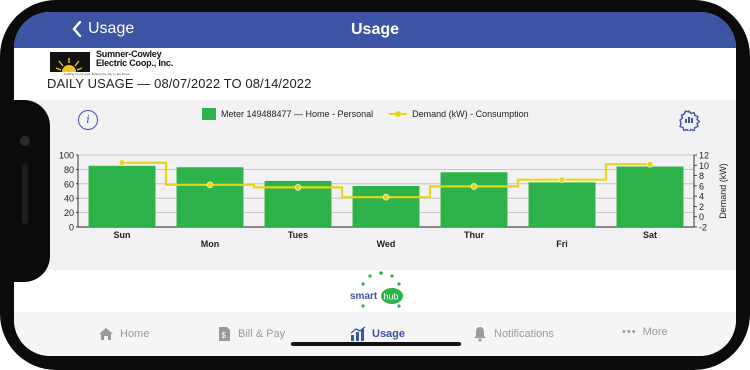  I want to click on bell-icon, so click(480, 334).